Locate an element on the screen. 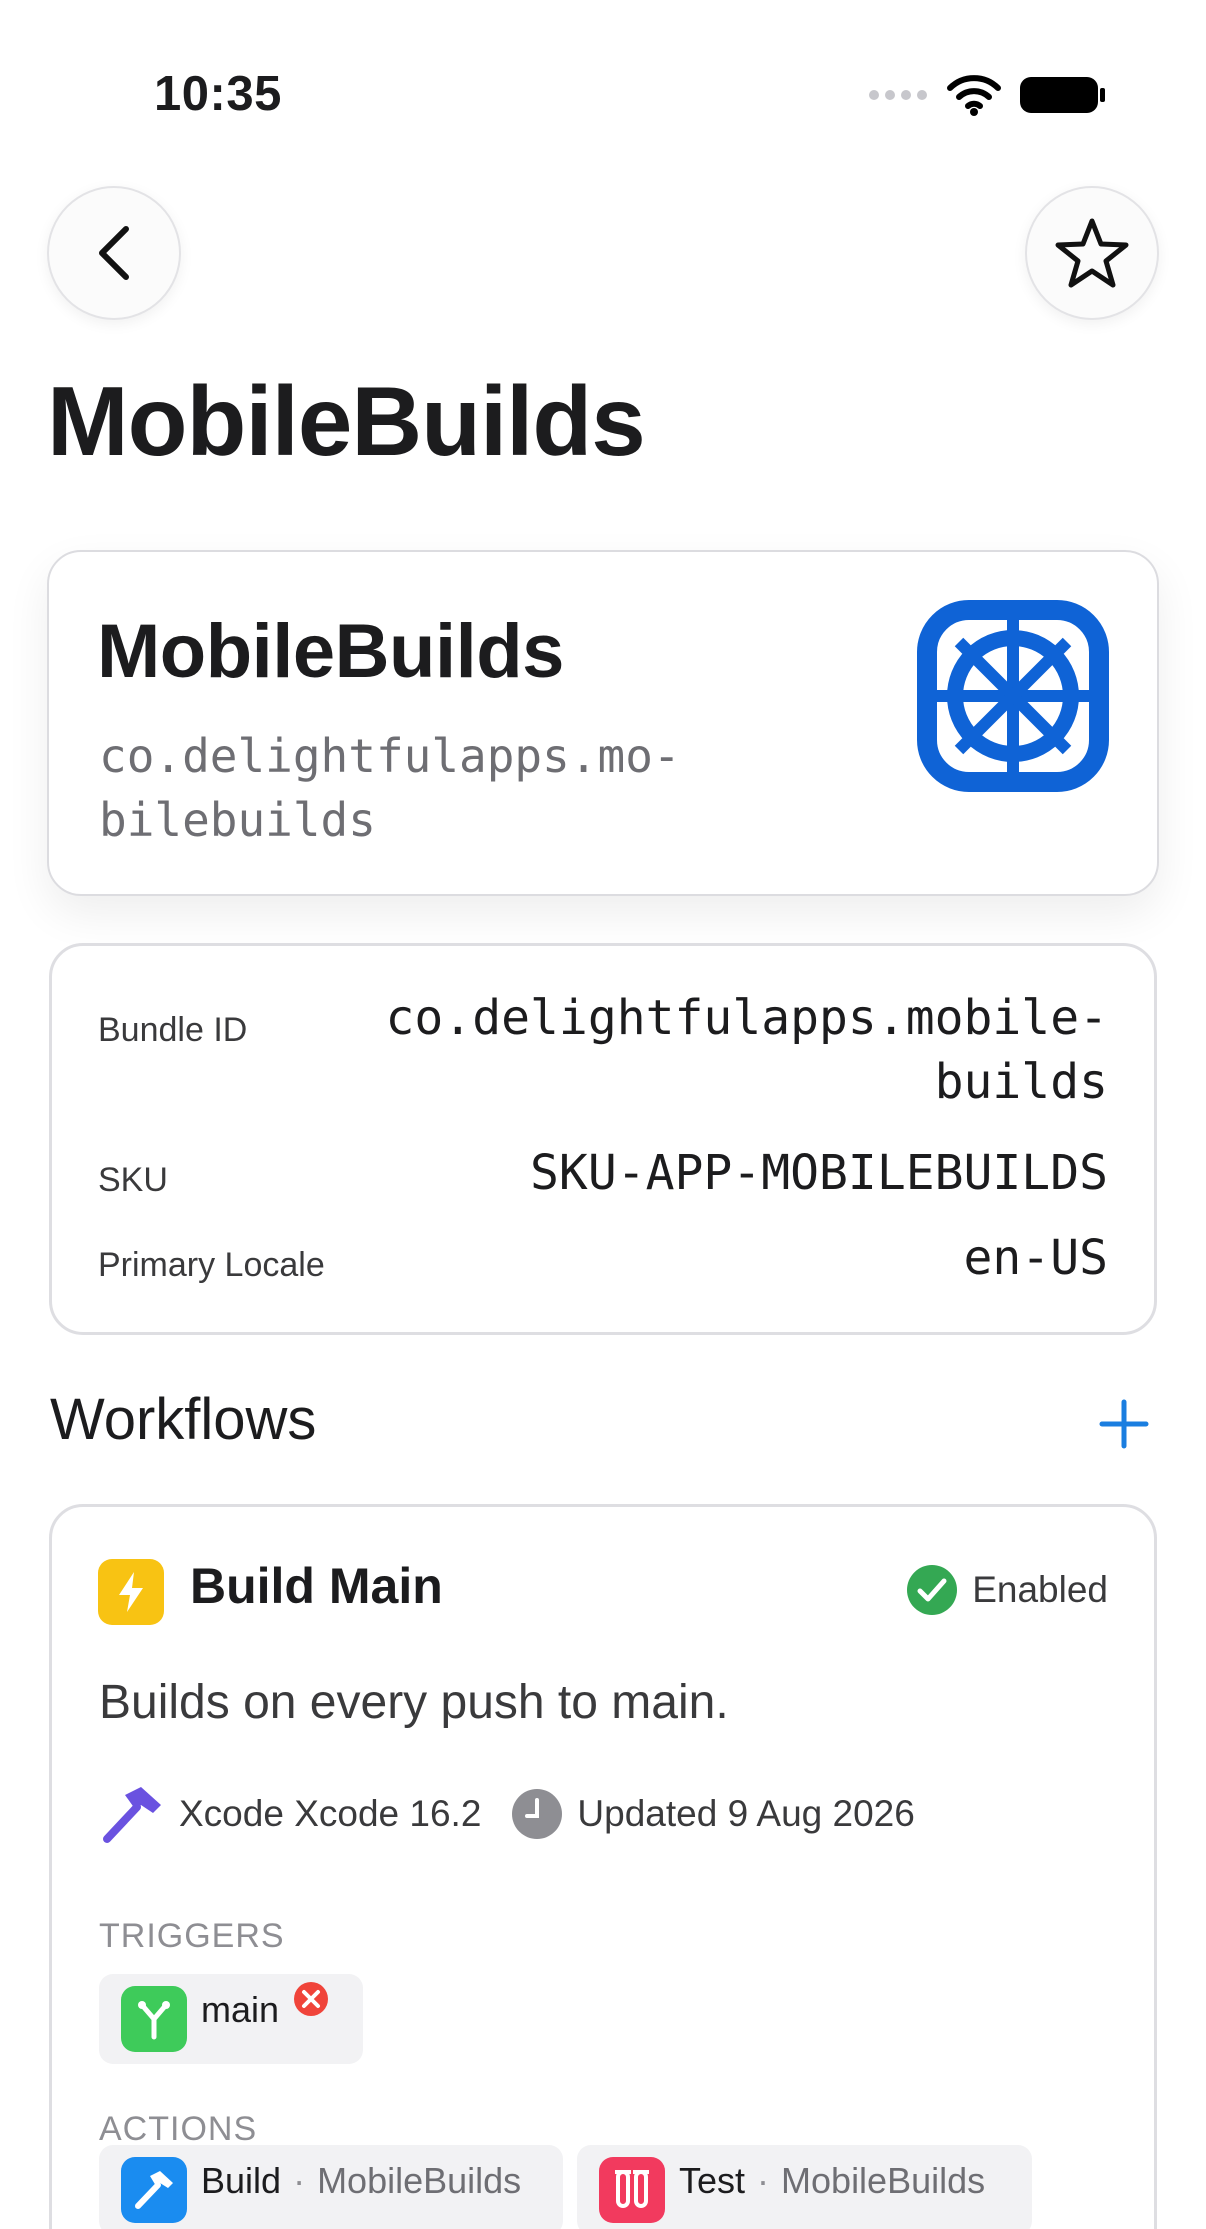 The image size is (1206, 2229). bolt-icon is located at coordinates (131, 1592).